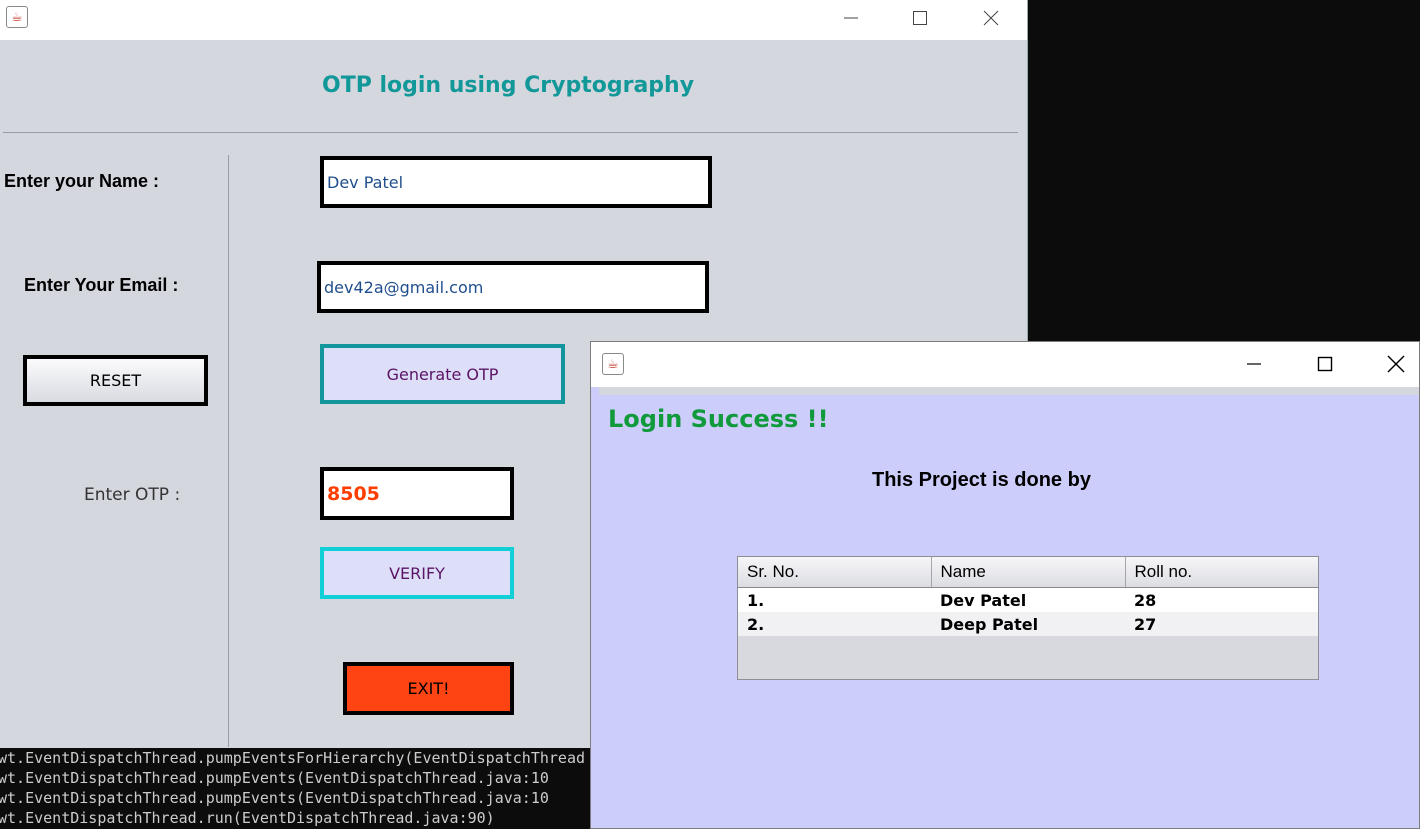 Image resolution: width=1420 pixels, height=829 pixels. Describe the element at coordinates (508, 85) in the screenshot. I see `page-title: OTP login using Cryptography` at that location.